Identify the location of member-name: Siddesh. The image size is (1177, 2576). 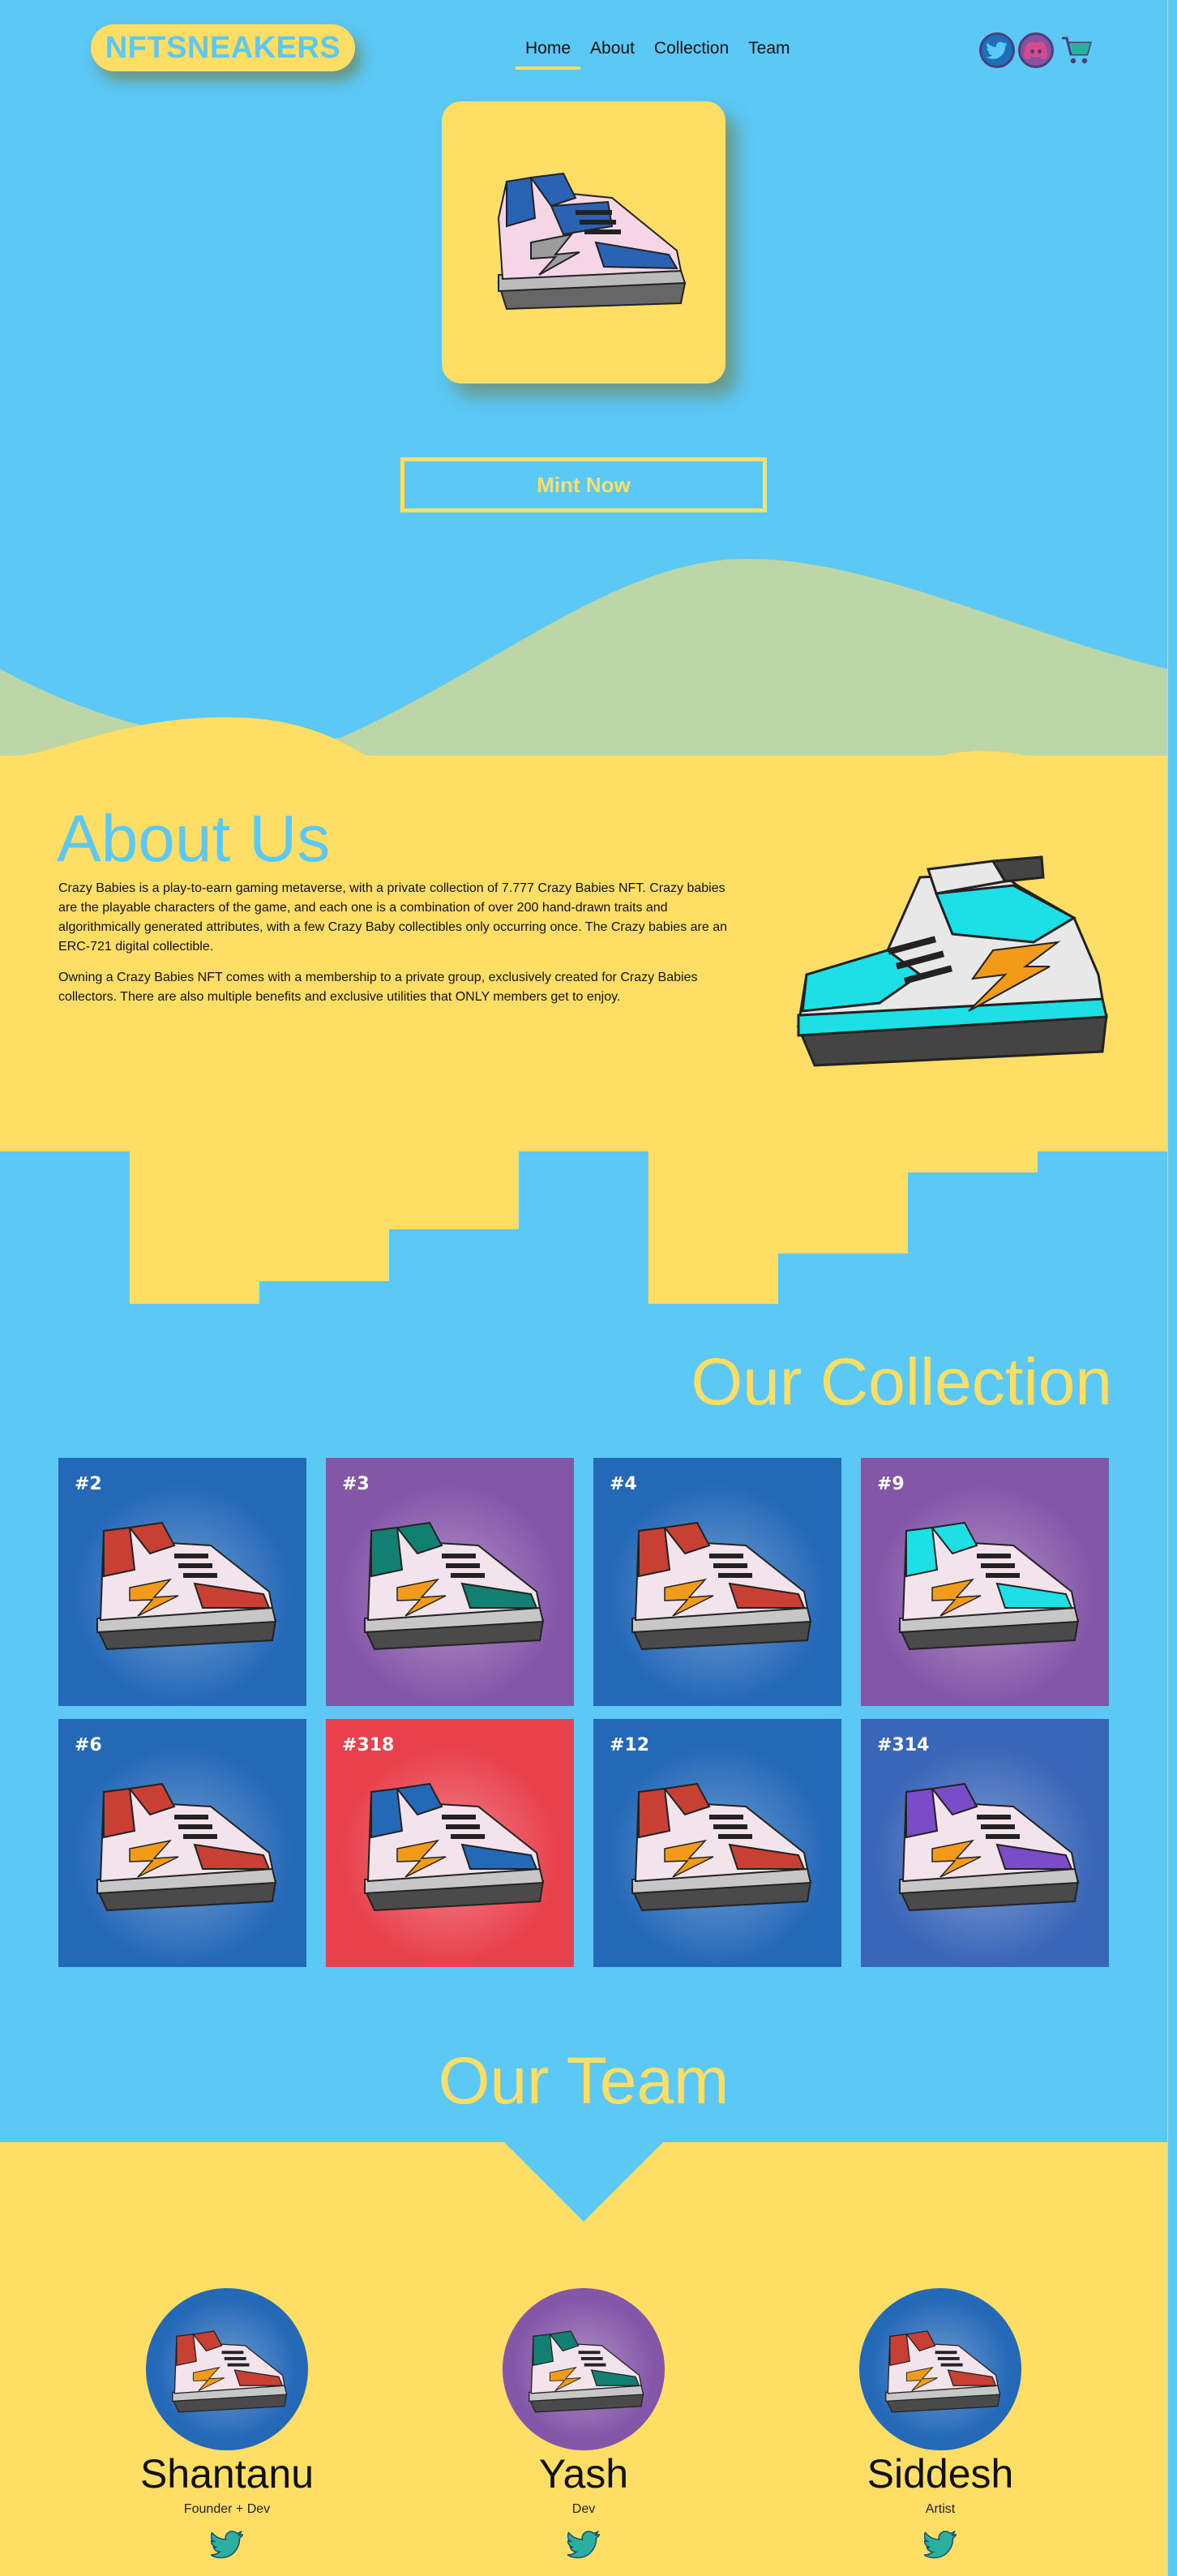
(940, 2474).